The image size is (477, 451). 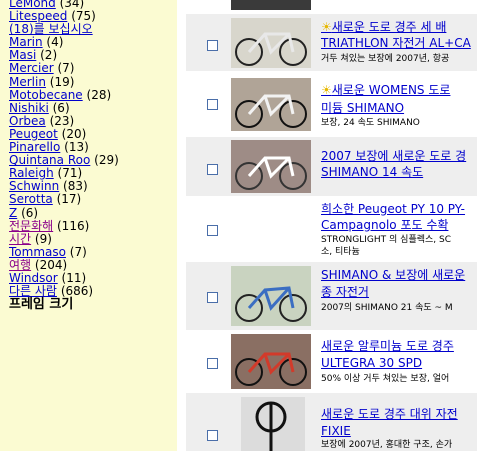 I want to click on listing-description: 50% 이상 거두 쳐있는 보장, 얼어, so click(x=385, y=379).